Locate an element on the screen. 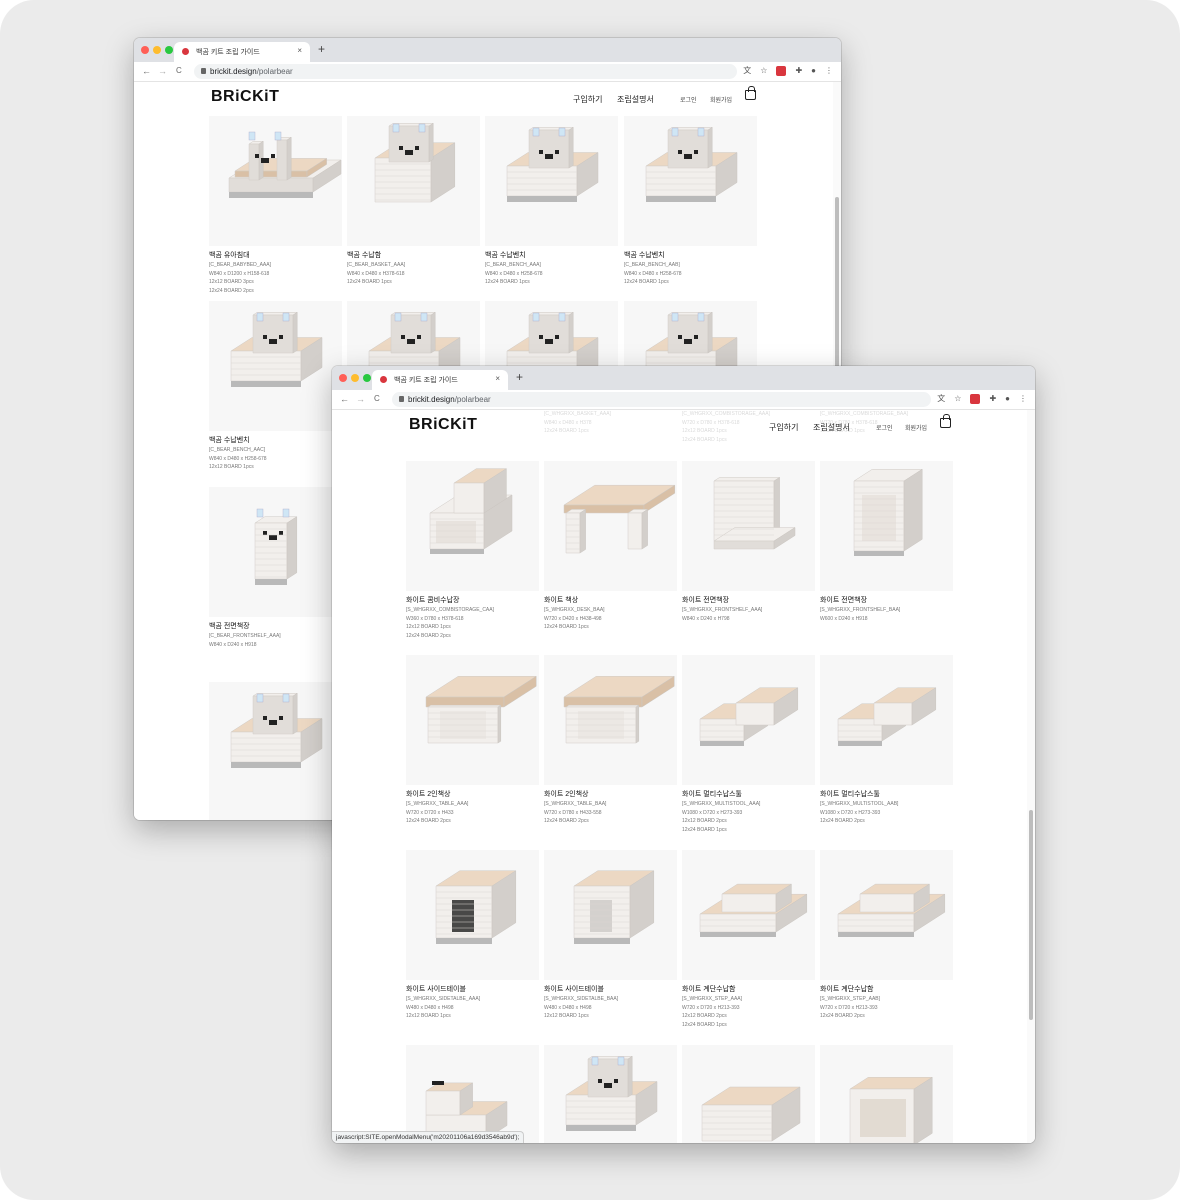  scrollbar is located at coordinates (1031, 776).